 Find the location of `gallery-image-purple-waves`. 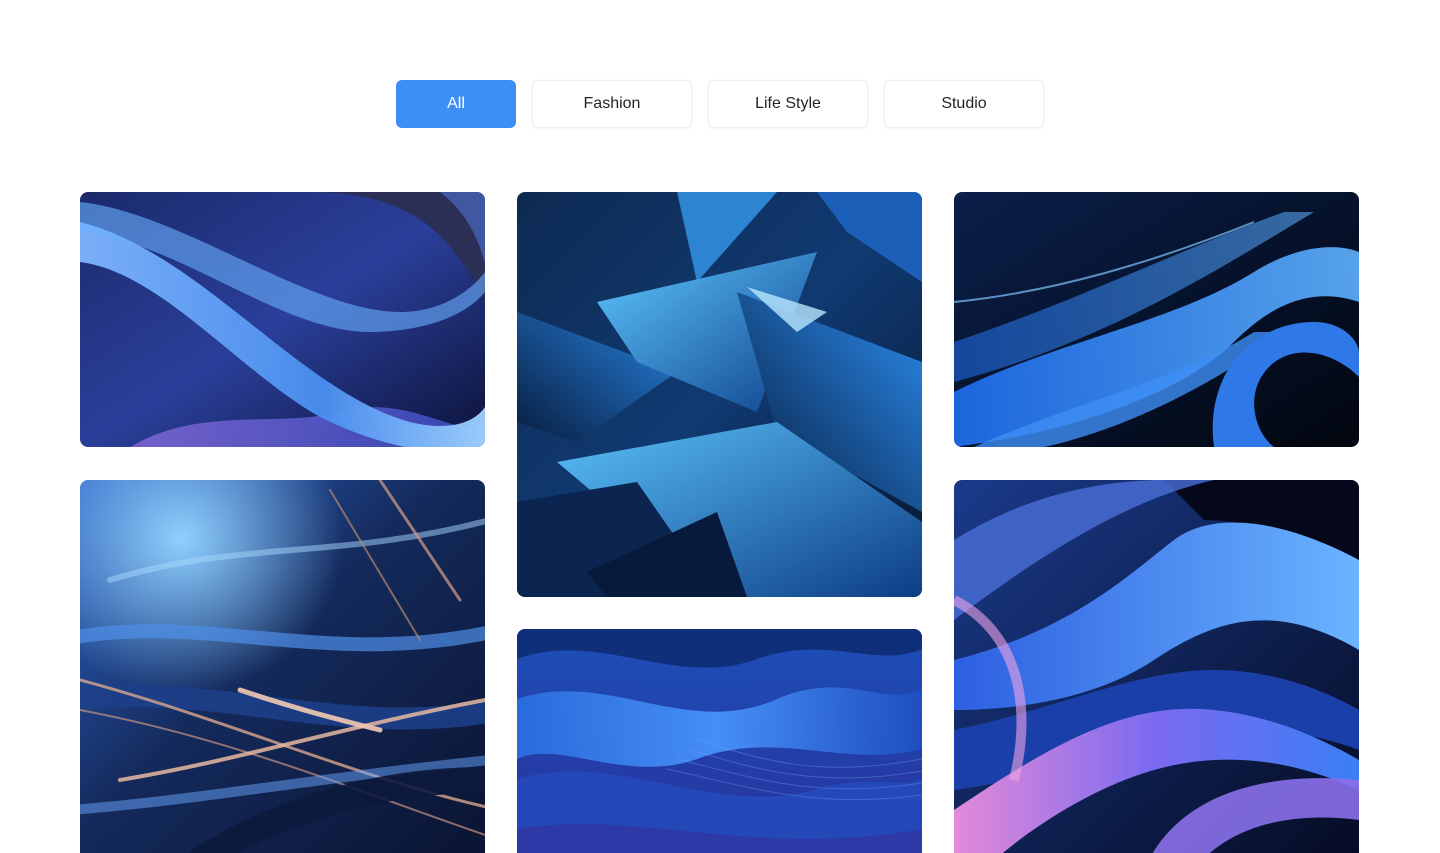

gallery-image-purple-waves is located at coordinates (282, 319).